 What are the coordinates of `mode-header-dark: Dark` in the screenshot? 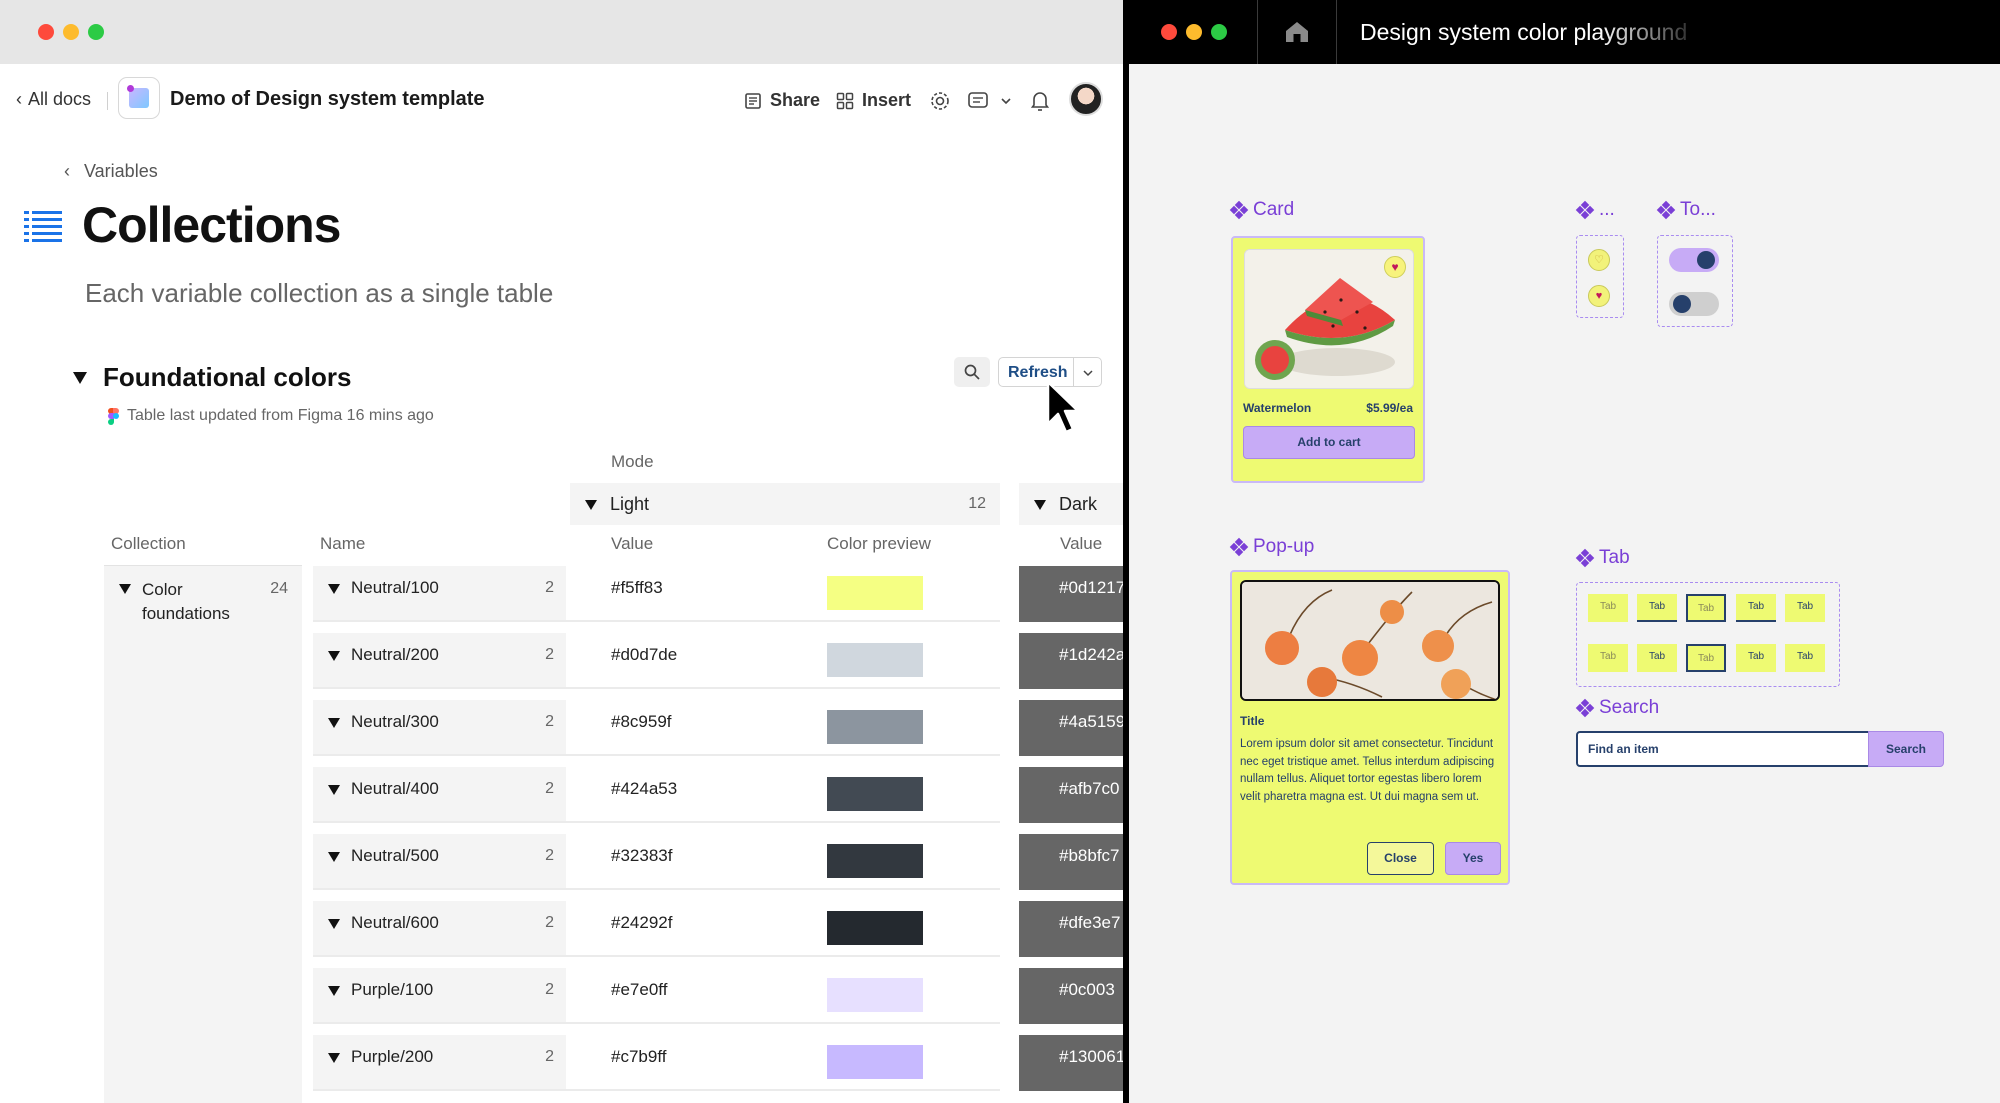 It's located at (1071, 504).